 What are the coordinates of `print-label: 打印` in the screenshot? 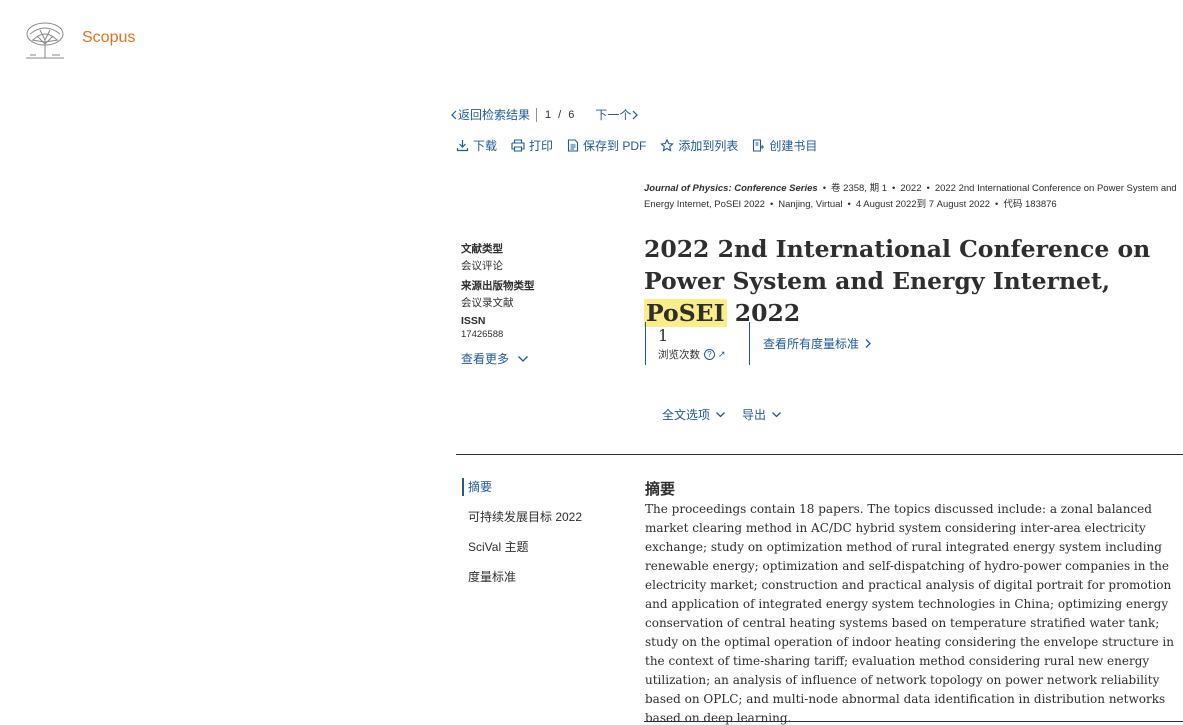 It's located at (541, 146).